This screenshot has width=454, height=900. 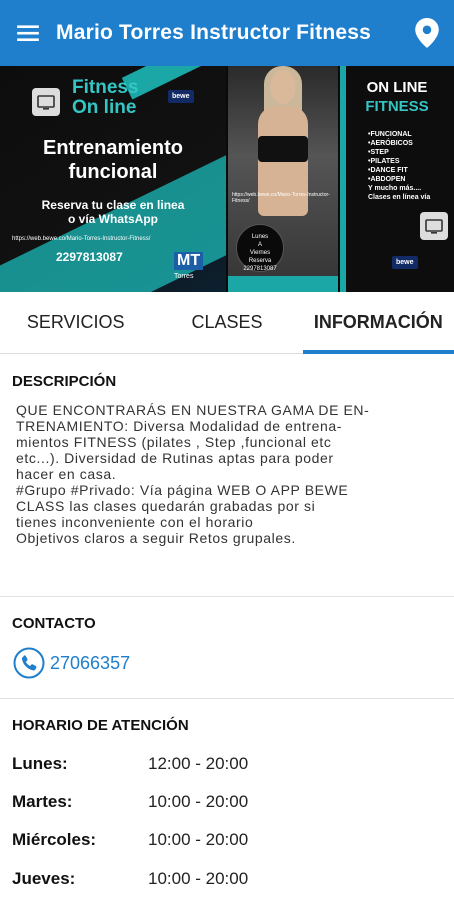 I want to click on app-bar: Mario Torres Instructor Fitness, so click(x=227, y=33).